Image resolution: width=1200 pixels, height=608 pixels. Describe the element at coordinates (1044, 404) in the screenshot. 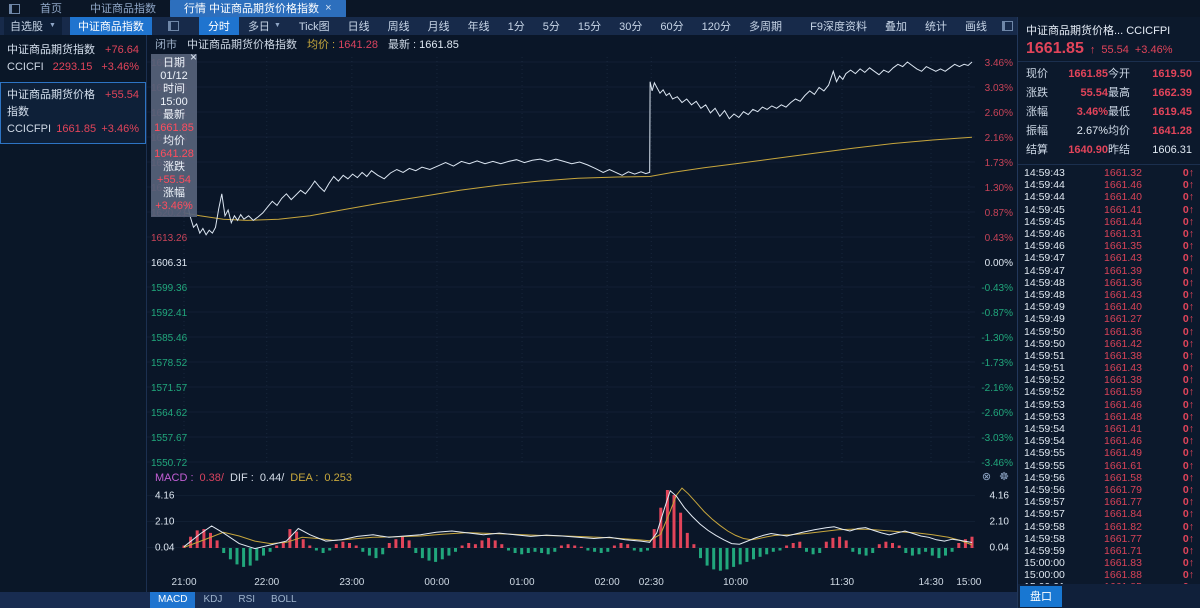

I see `tick-time: 14:59:53` at that location.